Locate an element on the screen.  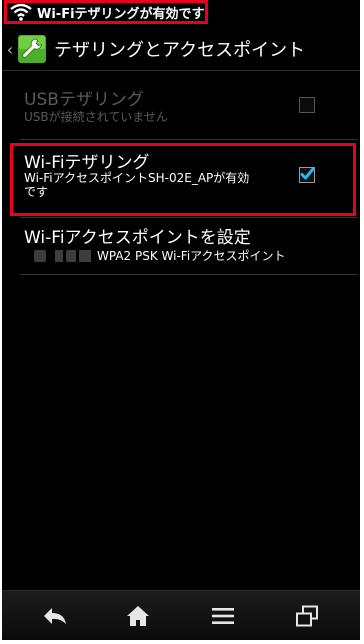
status-notification-text: Wi-Fiテザリングが有効です is located at coordinates (121, 14).